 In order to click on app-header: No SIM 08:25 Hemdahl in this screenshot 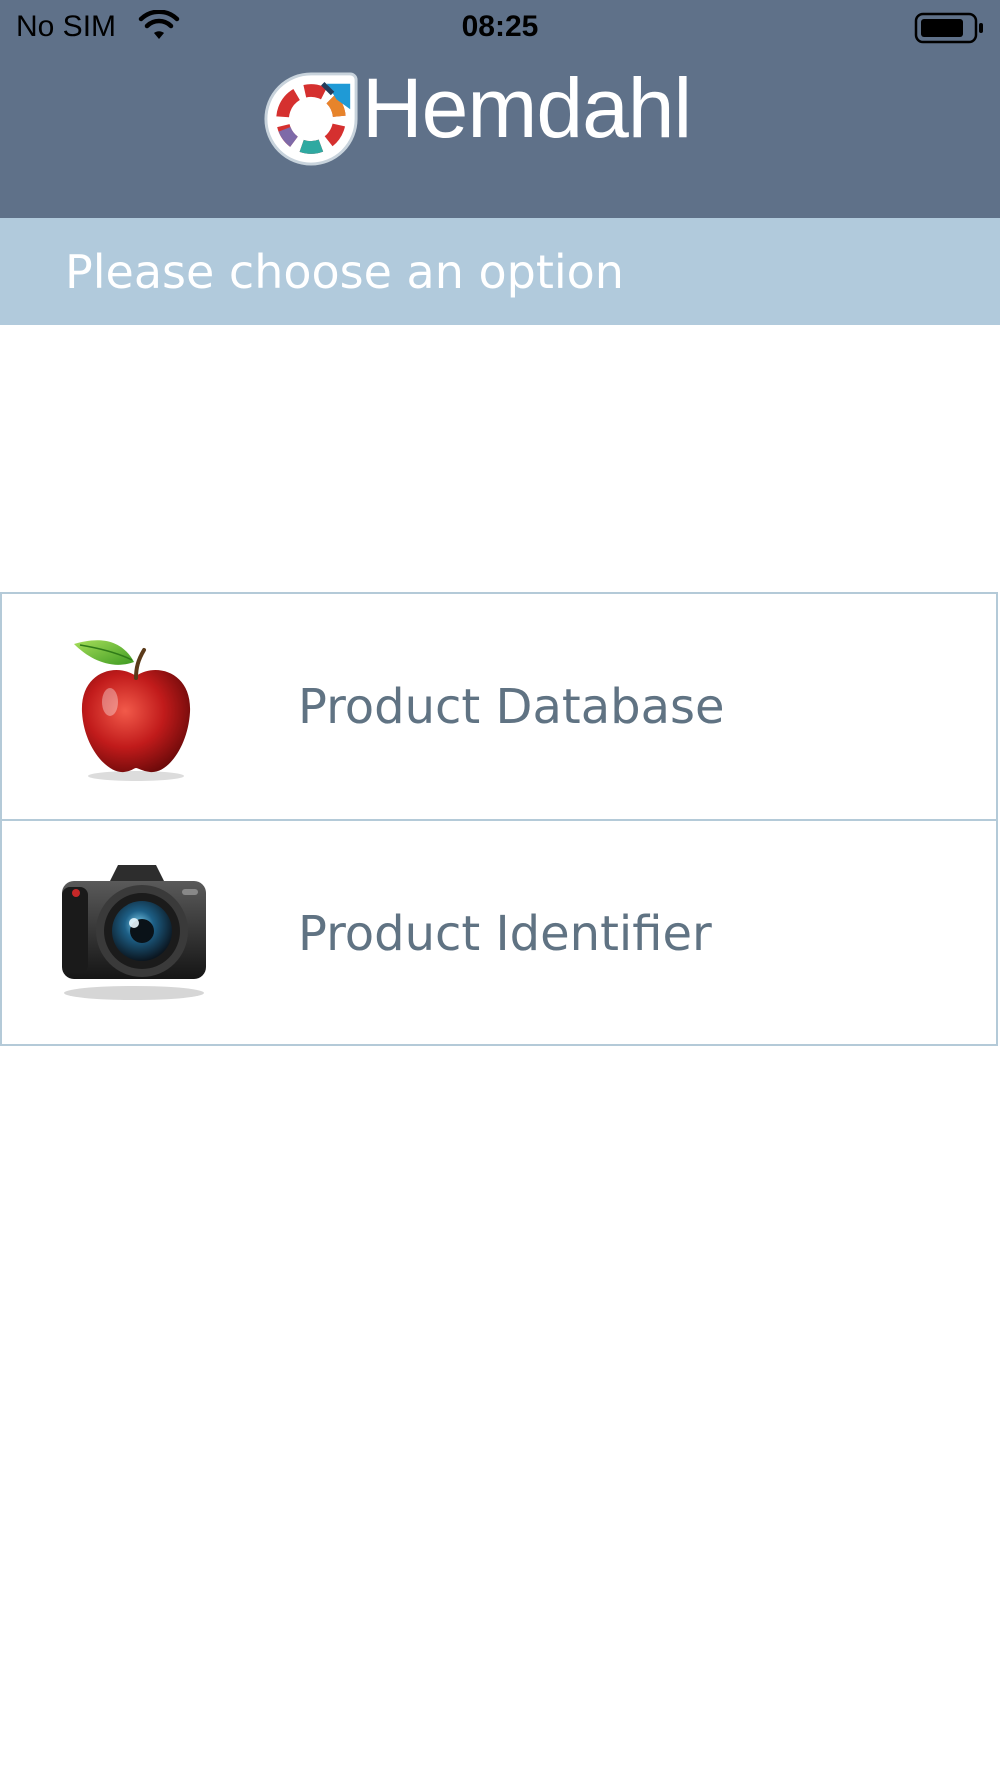, I will do `click(500, 109)`.